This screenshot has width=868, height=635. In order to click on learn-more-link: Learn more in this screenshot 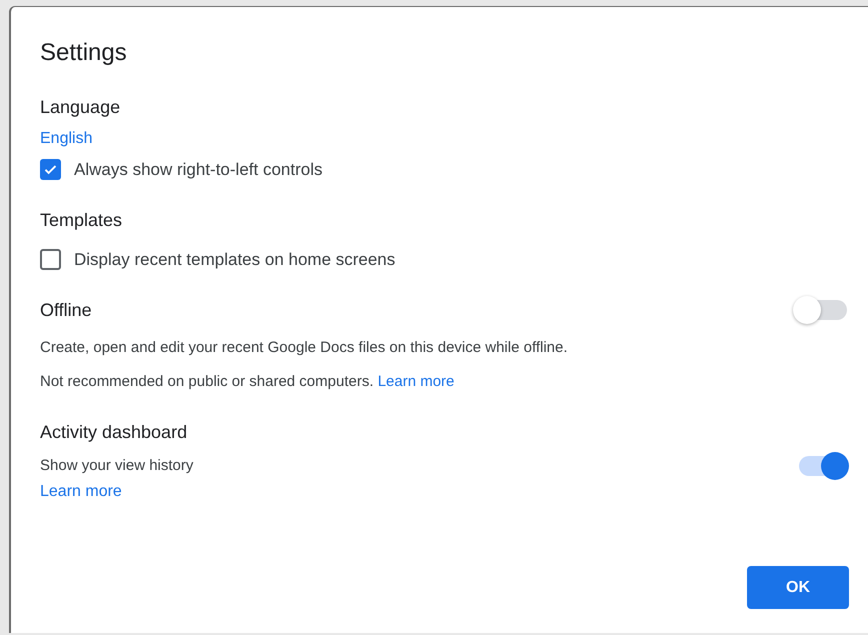, I will do `click(416, 381)`.